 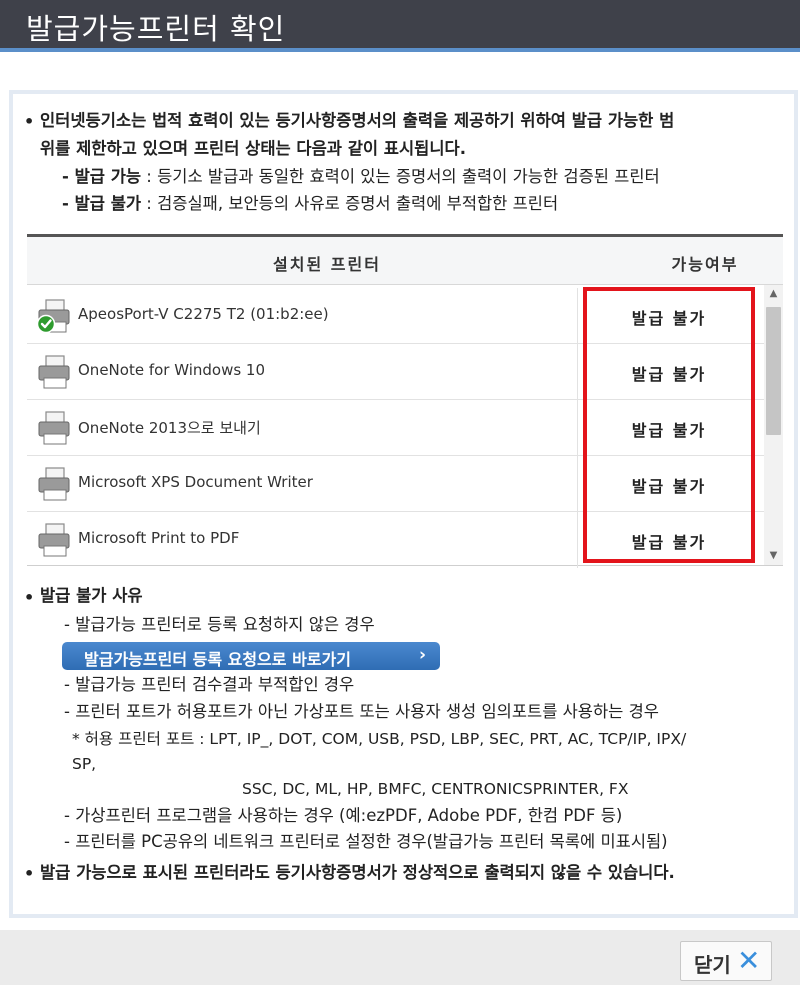 I want to click on reasons-heading: 발급 불가 사유, so click(x=91, y=595).